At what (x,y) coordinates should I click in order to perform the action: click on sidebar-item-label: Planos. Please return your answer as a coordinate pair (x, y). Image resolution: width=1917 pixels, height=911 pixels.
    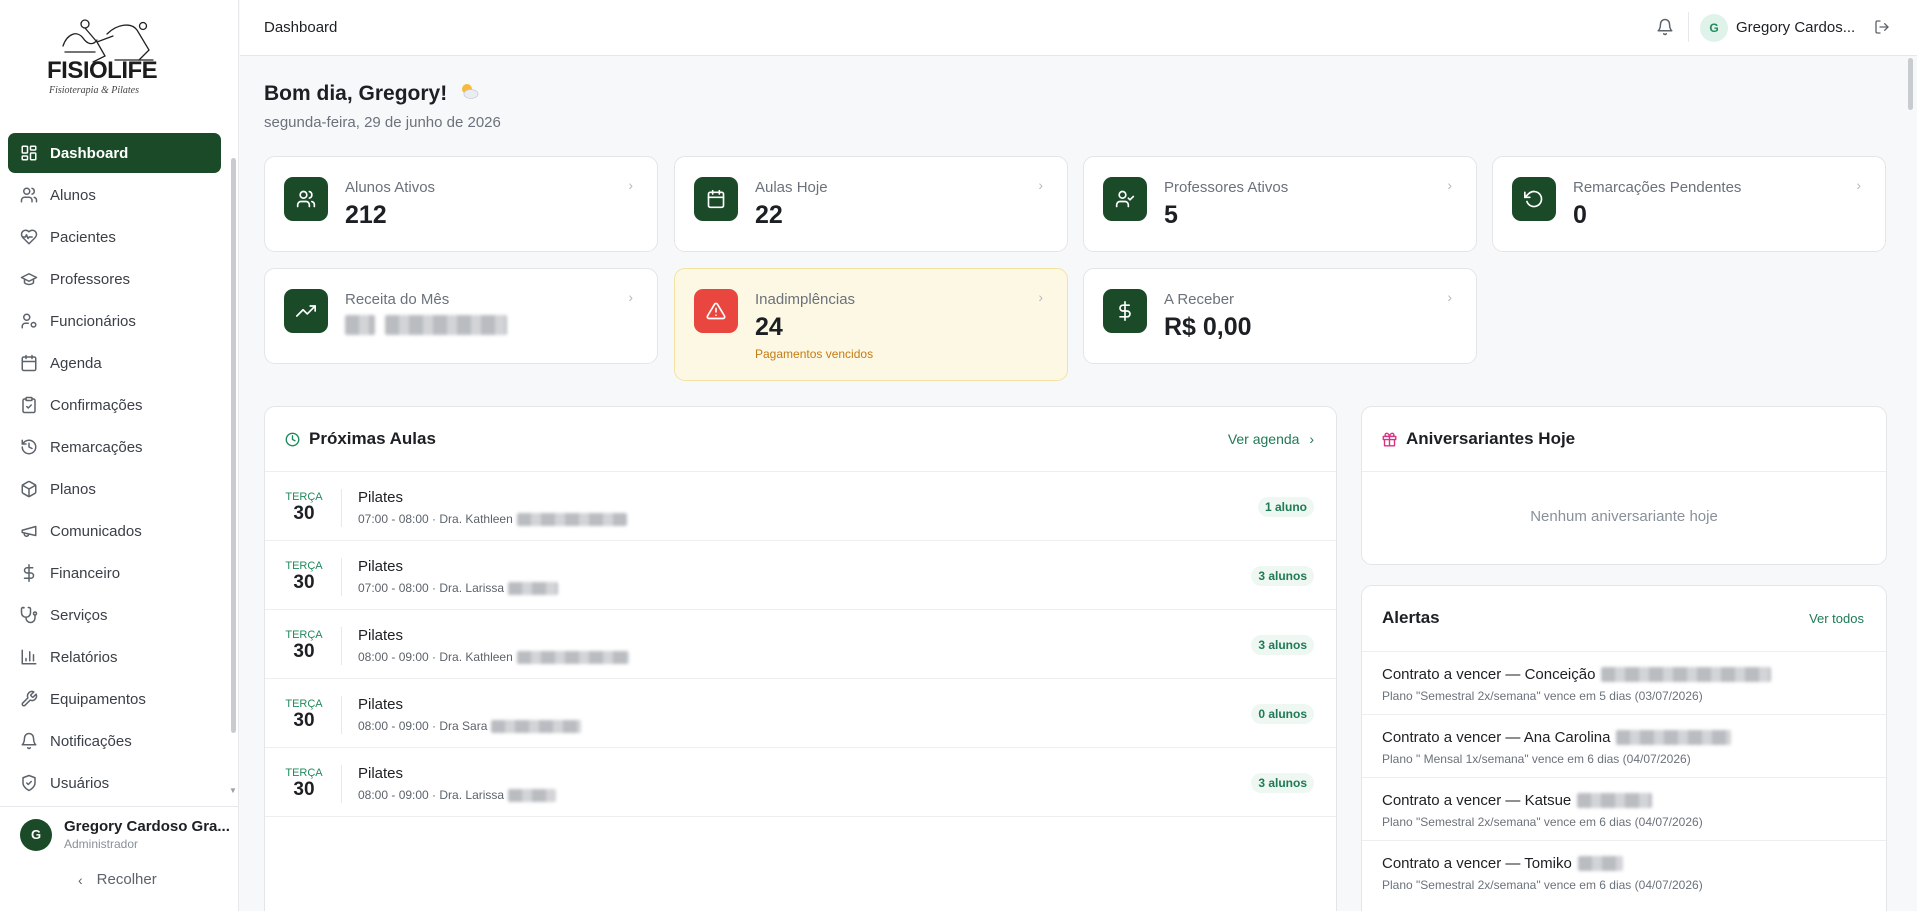
    Looking at the image, I should click on (73, 489).